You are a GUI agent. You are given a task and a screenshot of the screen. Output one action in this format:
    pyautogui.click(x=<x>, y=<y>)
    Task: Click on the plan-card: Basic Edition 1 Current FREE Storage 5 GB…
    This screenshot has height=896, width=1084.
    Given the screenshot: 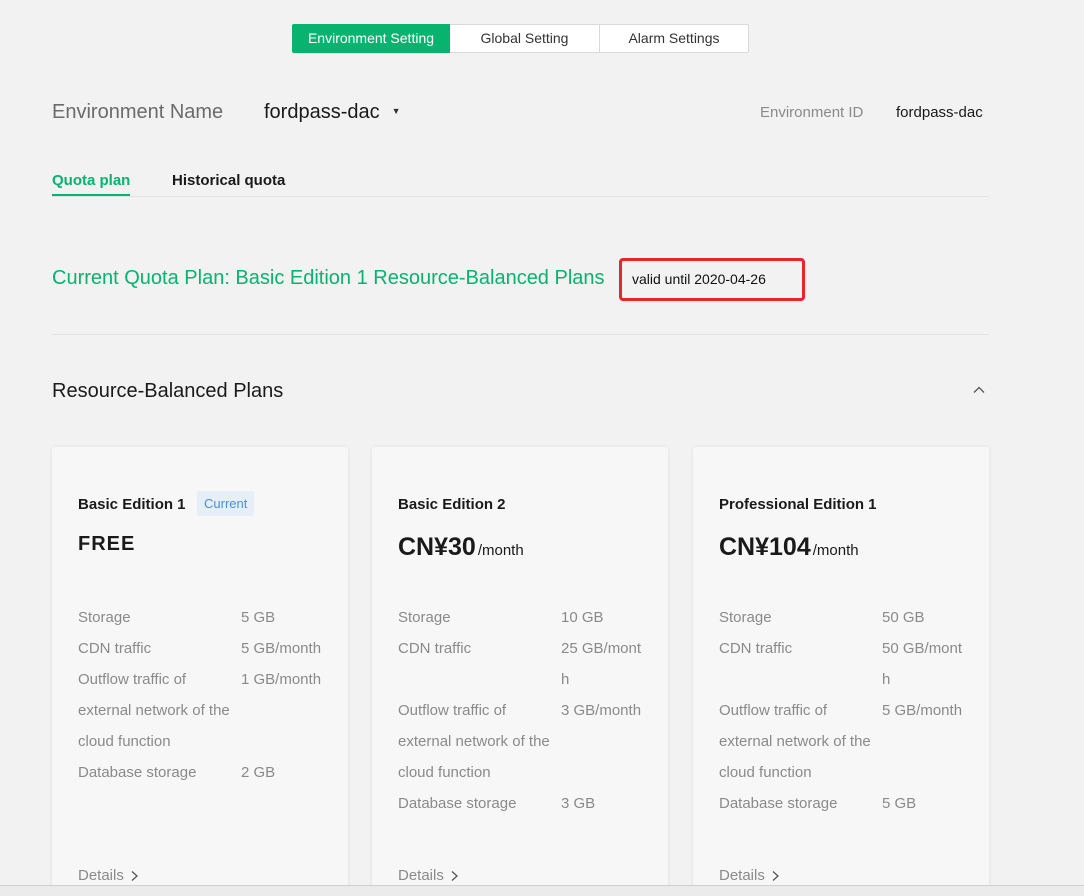 What is the action you would take?
    pyautogui.click(x=200, y=671)
    